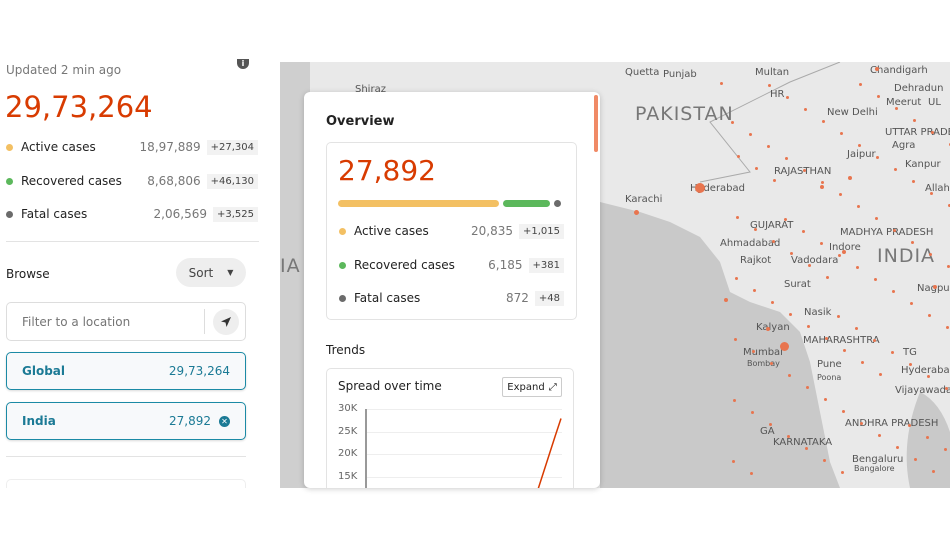  I want to click on info-icon: i, so click(243, 64).